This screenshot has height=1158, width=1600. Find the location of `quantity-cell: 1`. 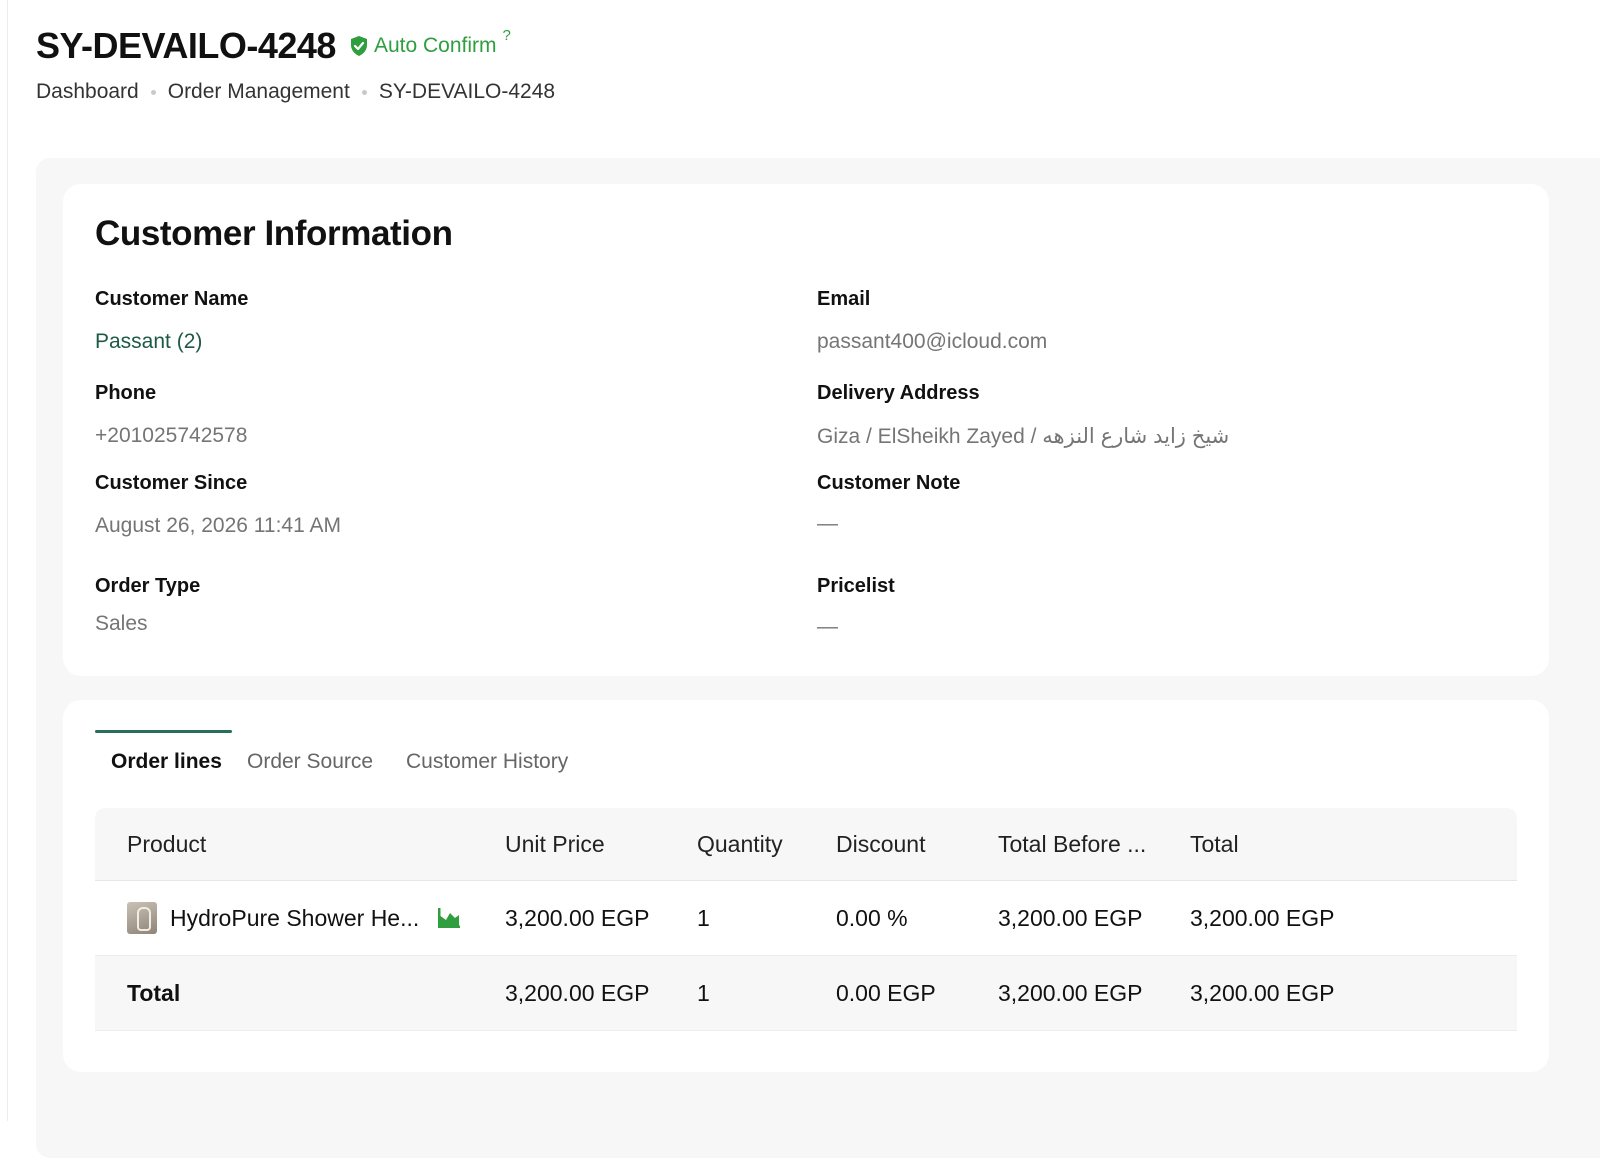

quantity-cell: 1 is located at coordinates (703, 917).